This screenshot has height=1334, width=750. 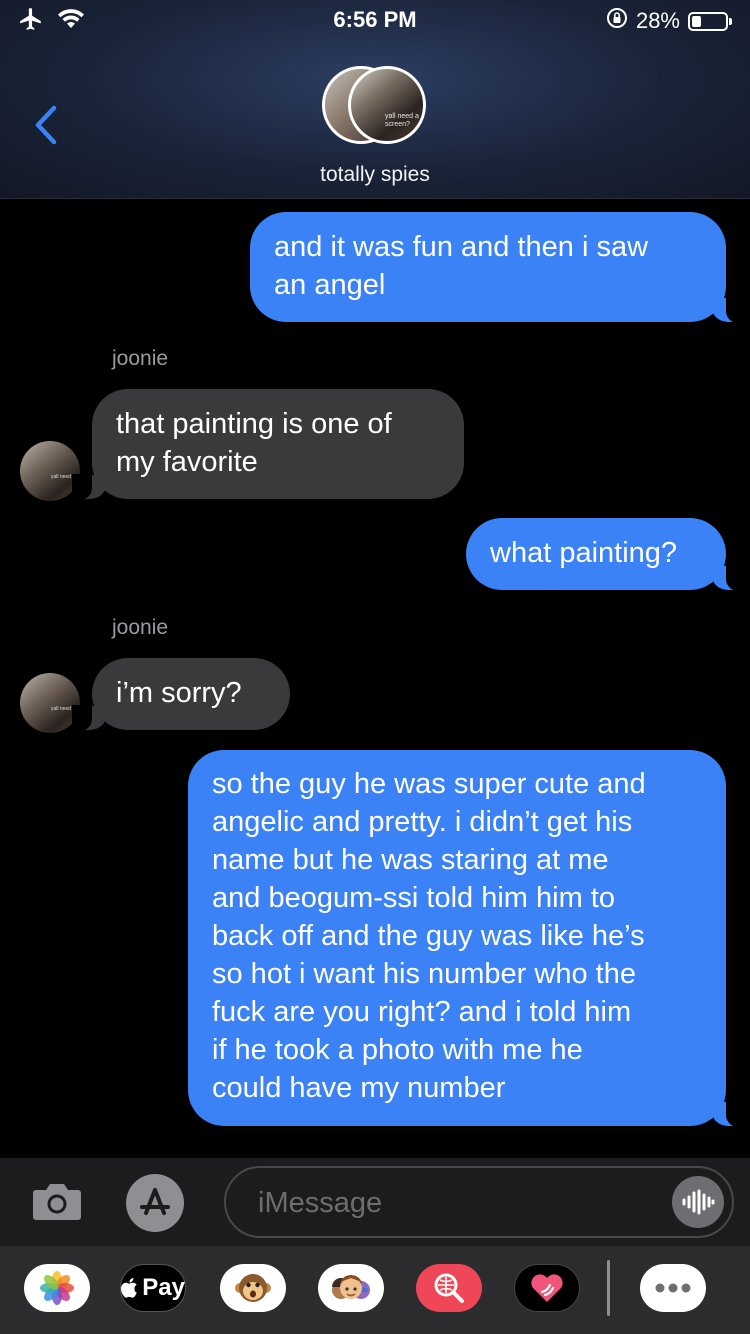 I want to click on more-apps-button, so click(x=673, y=1288).